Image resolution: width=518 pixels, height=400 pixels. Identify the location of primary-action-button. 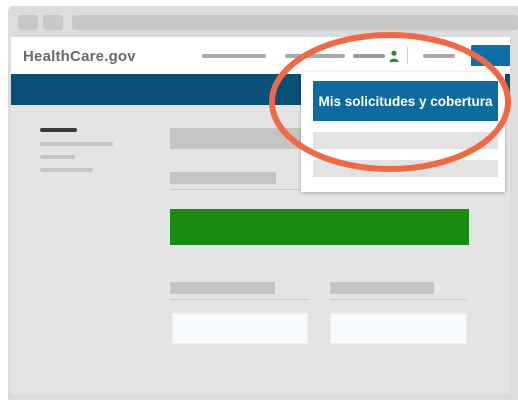
(319, 227).